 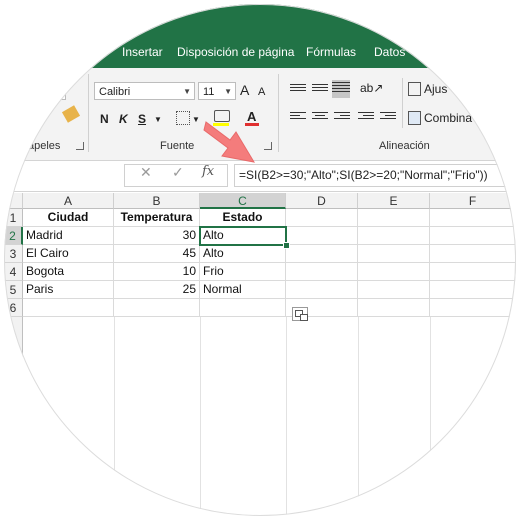 What do you see at coordinates (115, 92) in the screenshot?
I see `font-name-value: Calibri` at bounding box center [115, 92].